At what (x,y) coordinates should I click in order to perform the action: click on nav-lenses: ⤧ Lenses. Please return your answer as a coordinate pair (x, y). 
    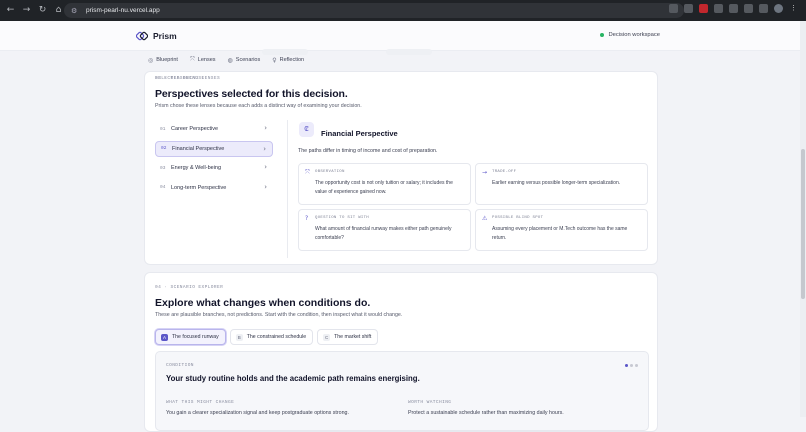
    Looking at the image, I should click on (203, 60).